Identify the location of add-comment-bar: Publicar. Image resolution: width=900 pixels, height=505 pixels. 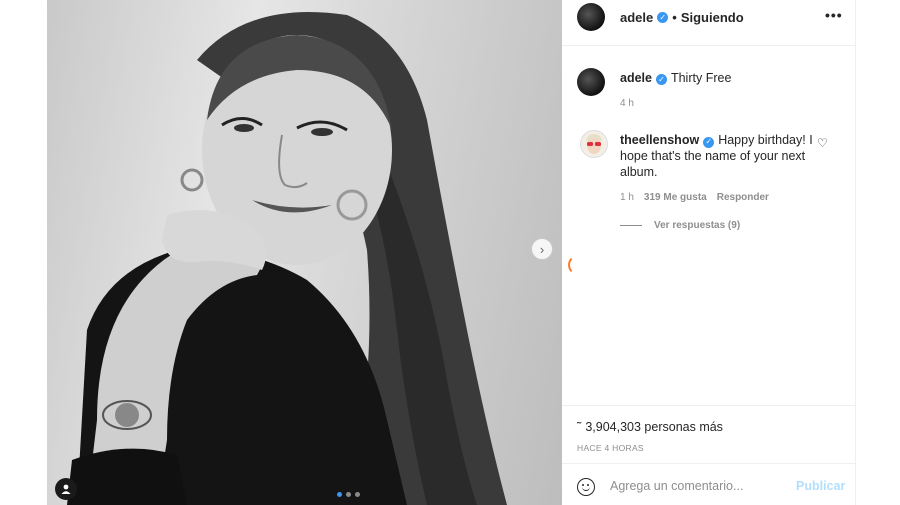
(708, 484).